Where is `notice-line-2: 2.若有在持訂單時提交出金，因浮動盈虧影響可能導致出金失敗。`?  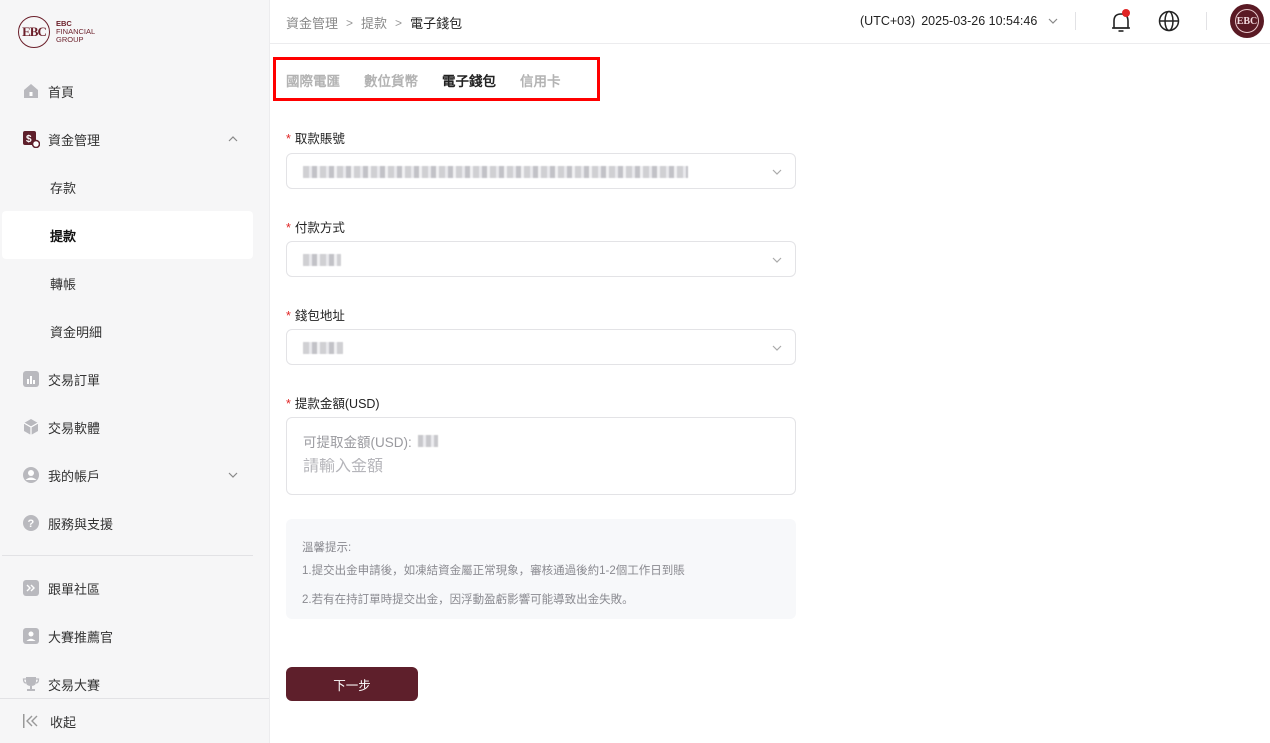
notice-line-2: 2.若有在持訂單時提交出金，因浮動盈虧影響可能導致出金失敗。 is located at coordinates (468, 600).